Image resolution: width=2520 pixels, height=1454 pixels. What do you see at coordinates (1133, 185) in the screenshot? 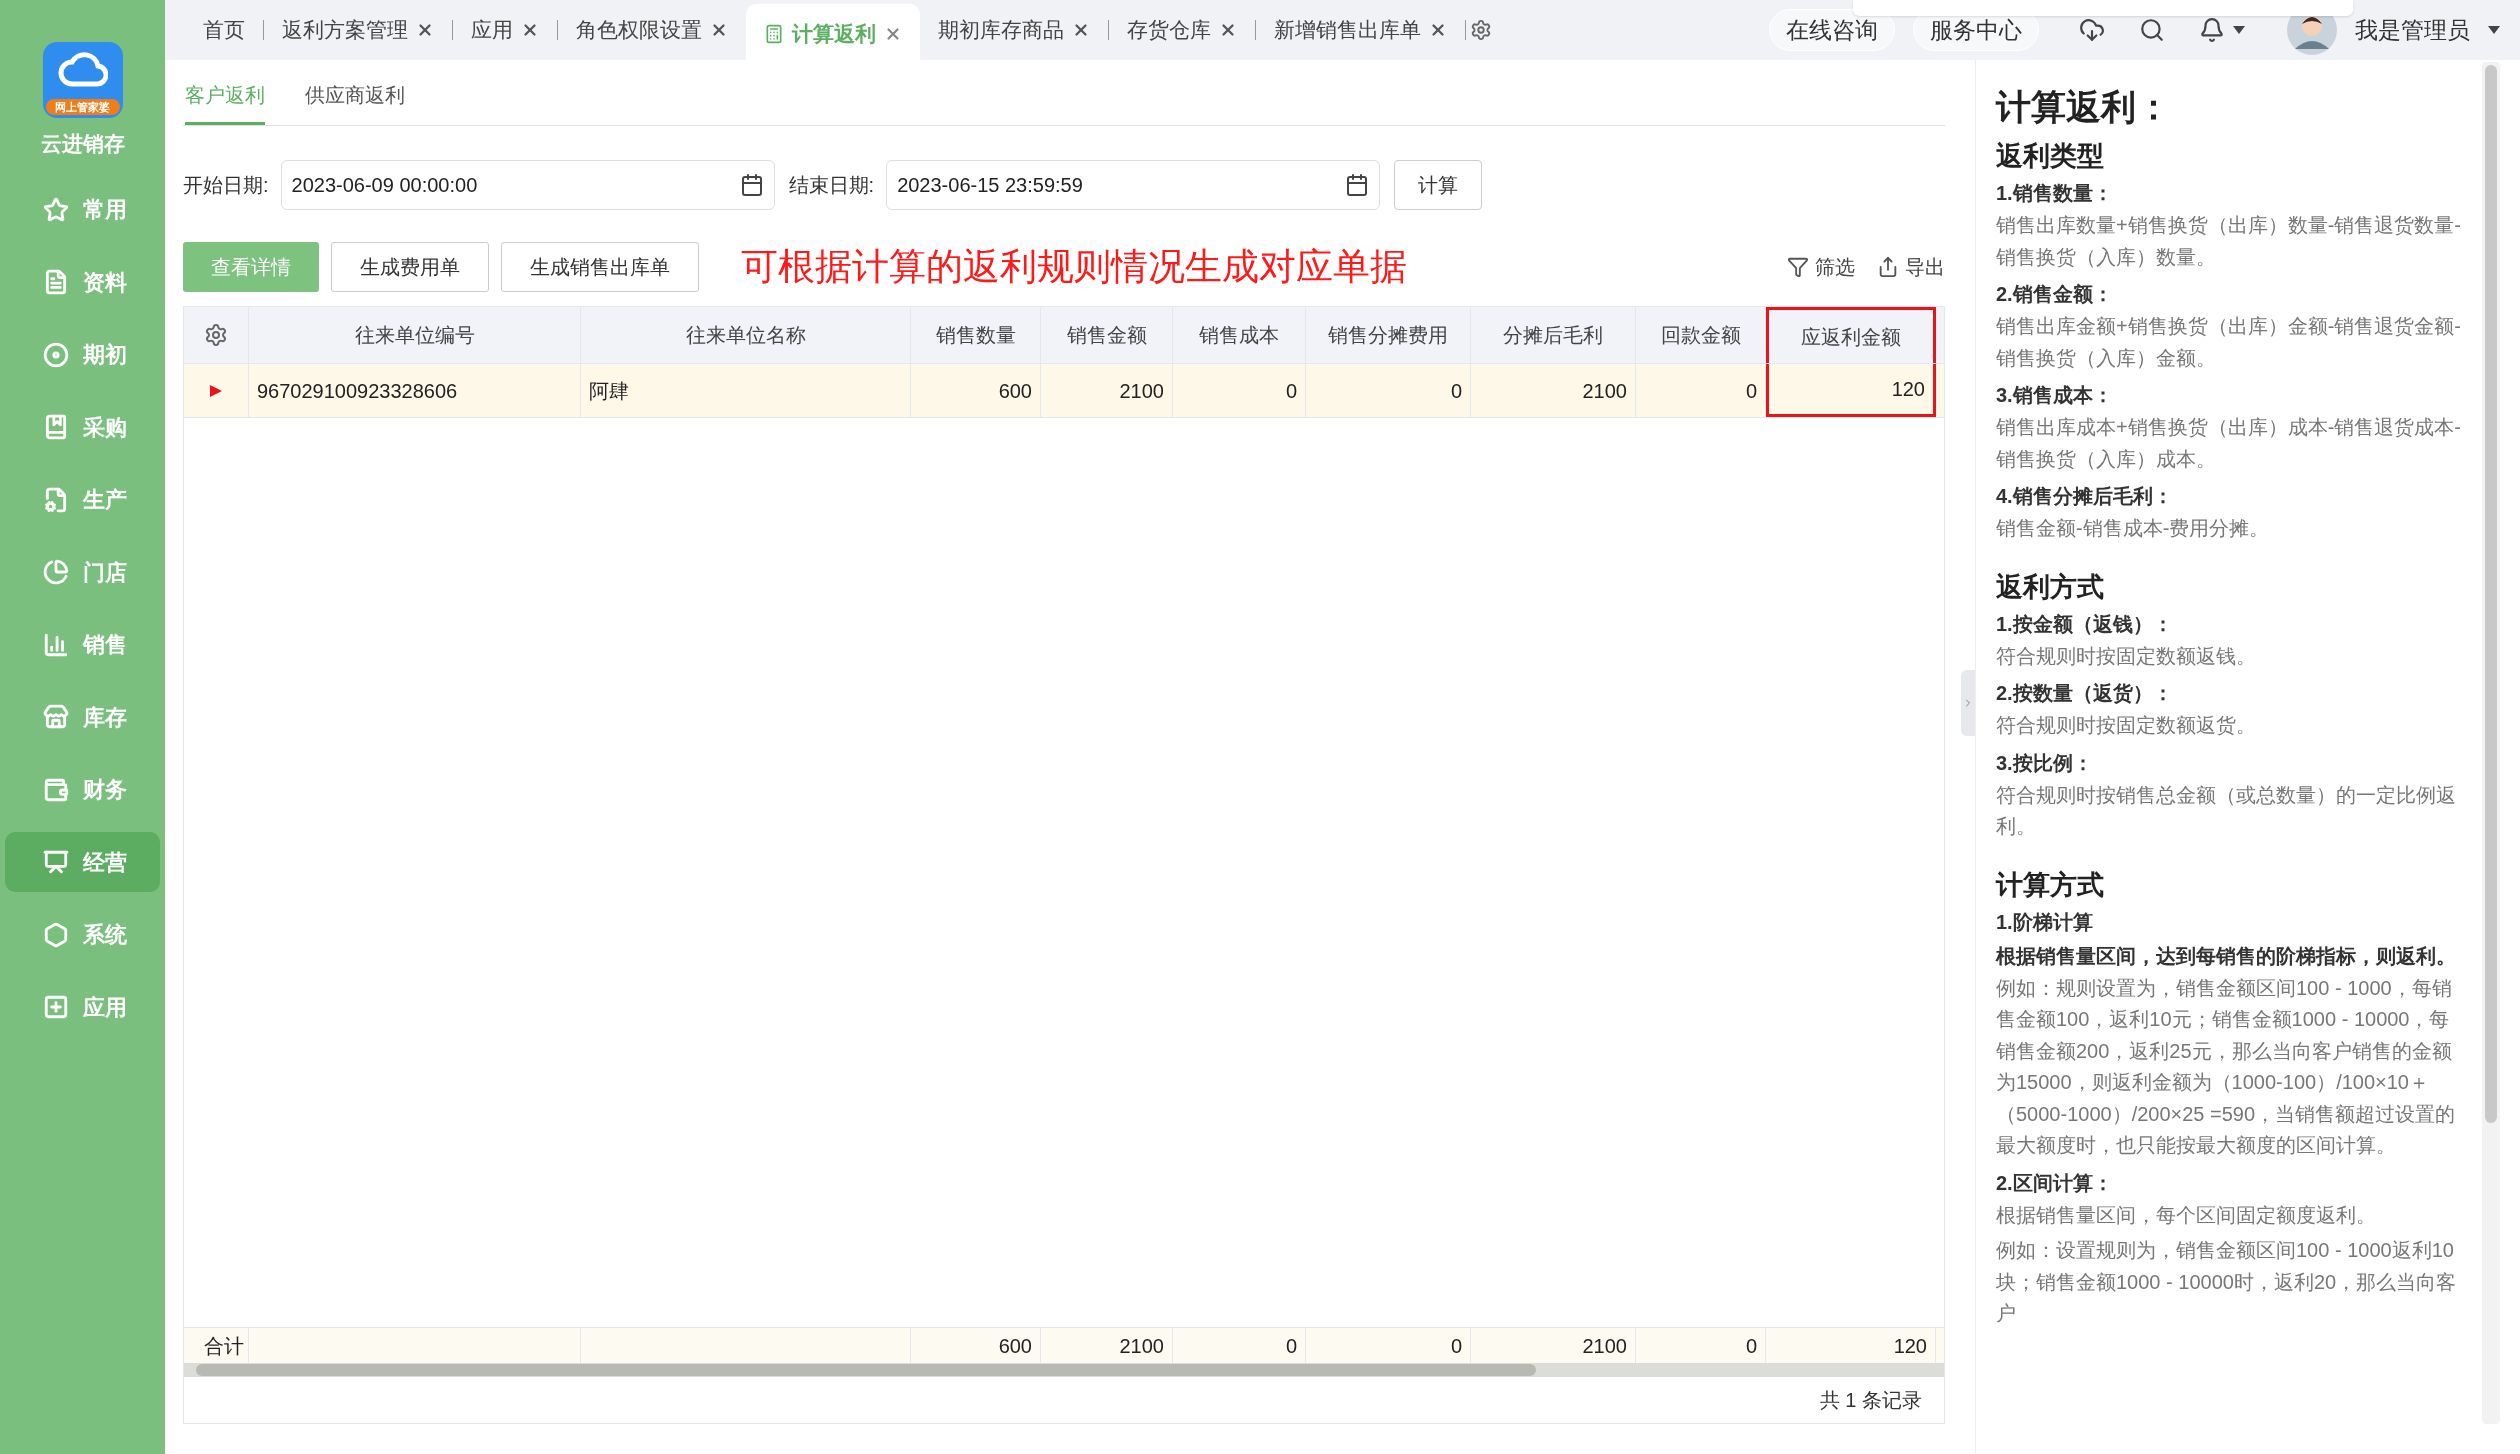
I see `end-date-field: 2023-06-15 23:59:59` at bounding box center [1133, 185].